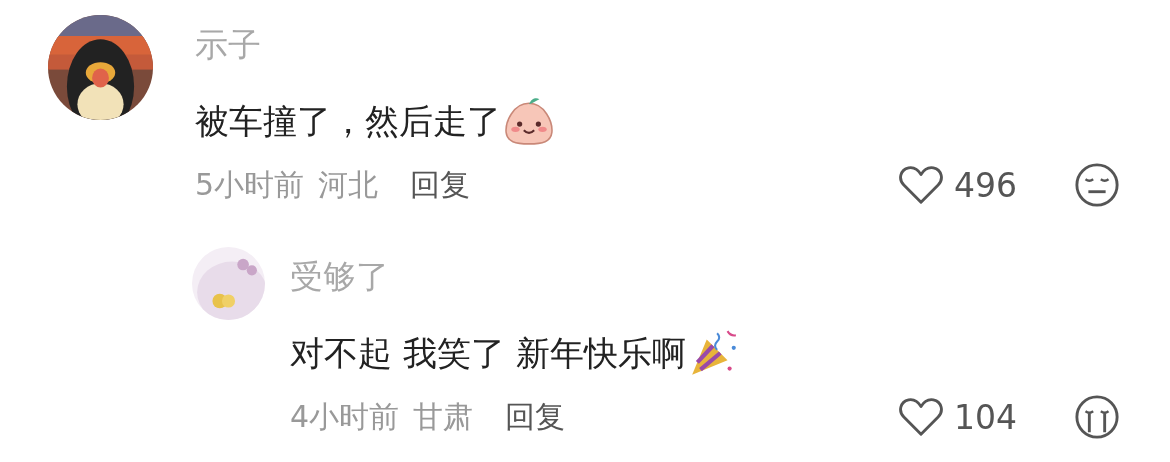 This screenshot has width=1170, height=462. What do you see at coordinates (529, 121) in the screenshot?
I see `blush-face-icon` at bounding box center [529, 121].